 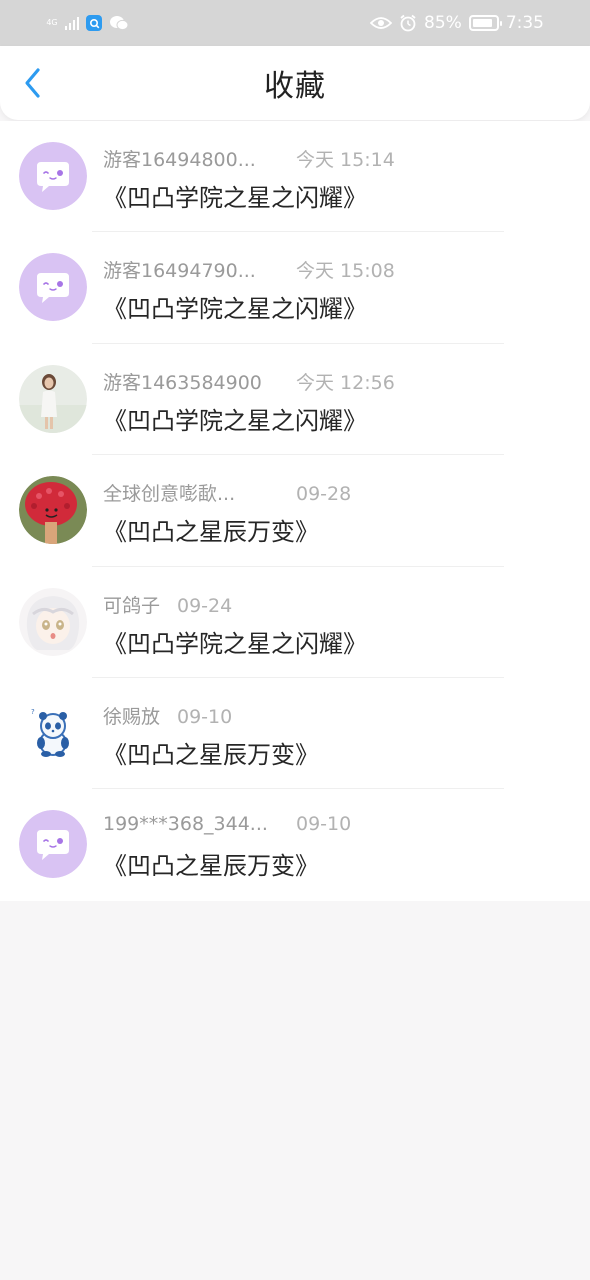 I want to click on status-right: 85% 7:35, so click(x=457, y=23).